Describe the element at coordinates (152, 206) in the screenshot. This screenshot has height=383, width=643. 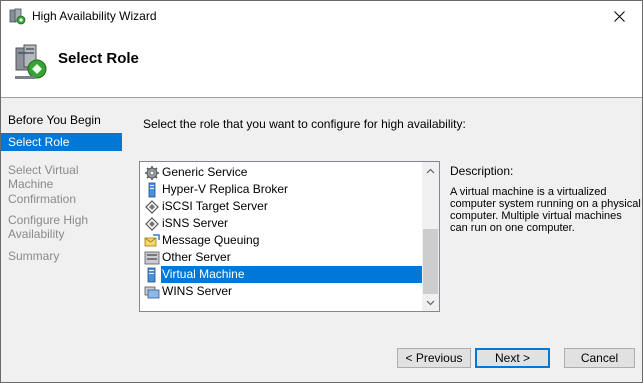
I see `iscsi-diamond-icon` at that location.